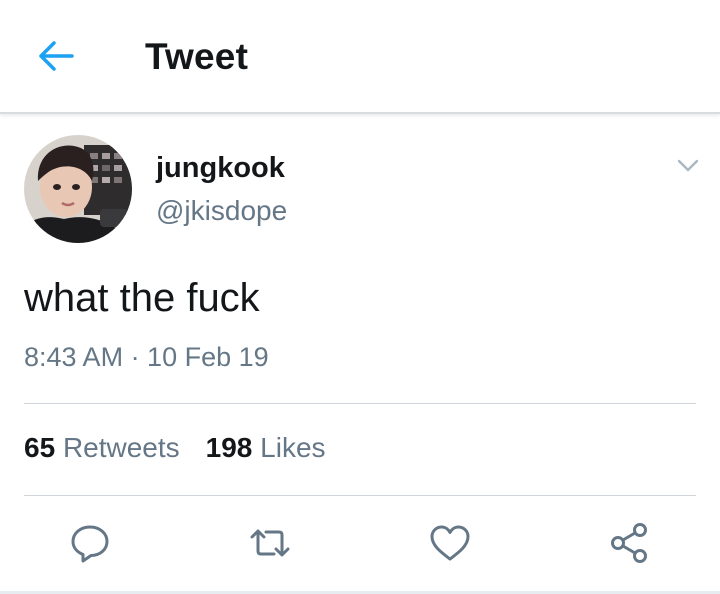  What do you see at coordinates (142, 298) in the screenshot?
I see `tweet-text: what the fuck` at bounding box center [142, 298].